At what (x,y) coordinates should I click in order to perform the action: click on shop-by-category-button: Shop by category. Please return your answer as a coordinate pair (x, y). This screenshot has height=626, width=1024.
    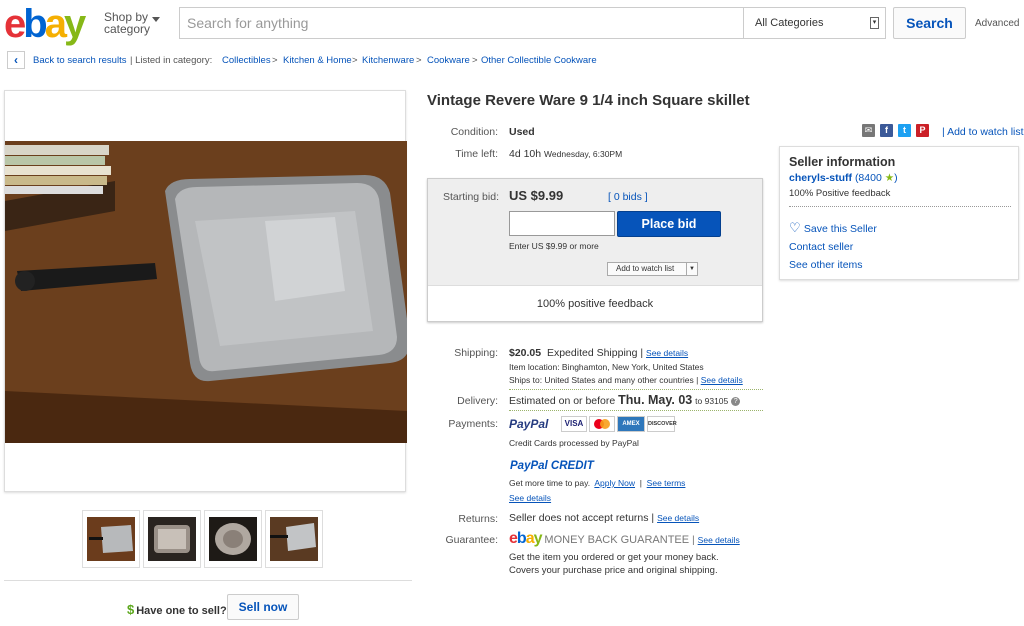
    Looking at the image, I should click on (132, 23).